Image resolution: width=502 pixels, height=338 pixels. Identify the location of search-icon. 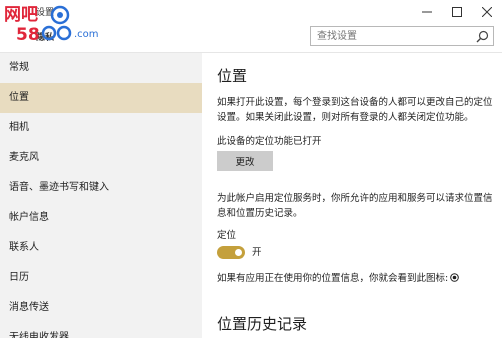
(482, 36).